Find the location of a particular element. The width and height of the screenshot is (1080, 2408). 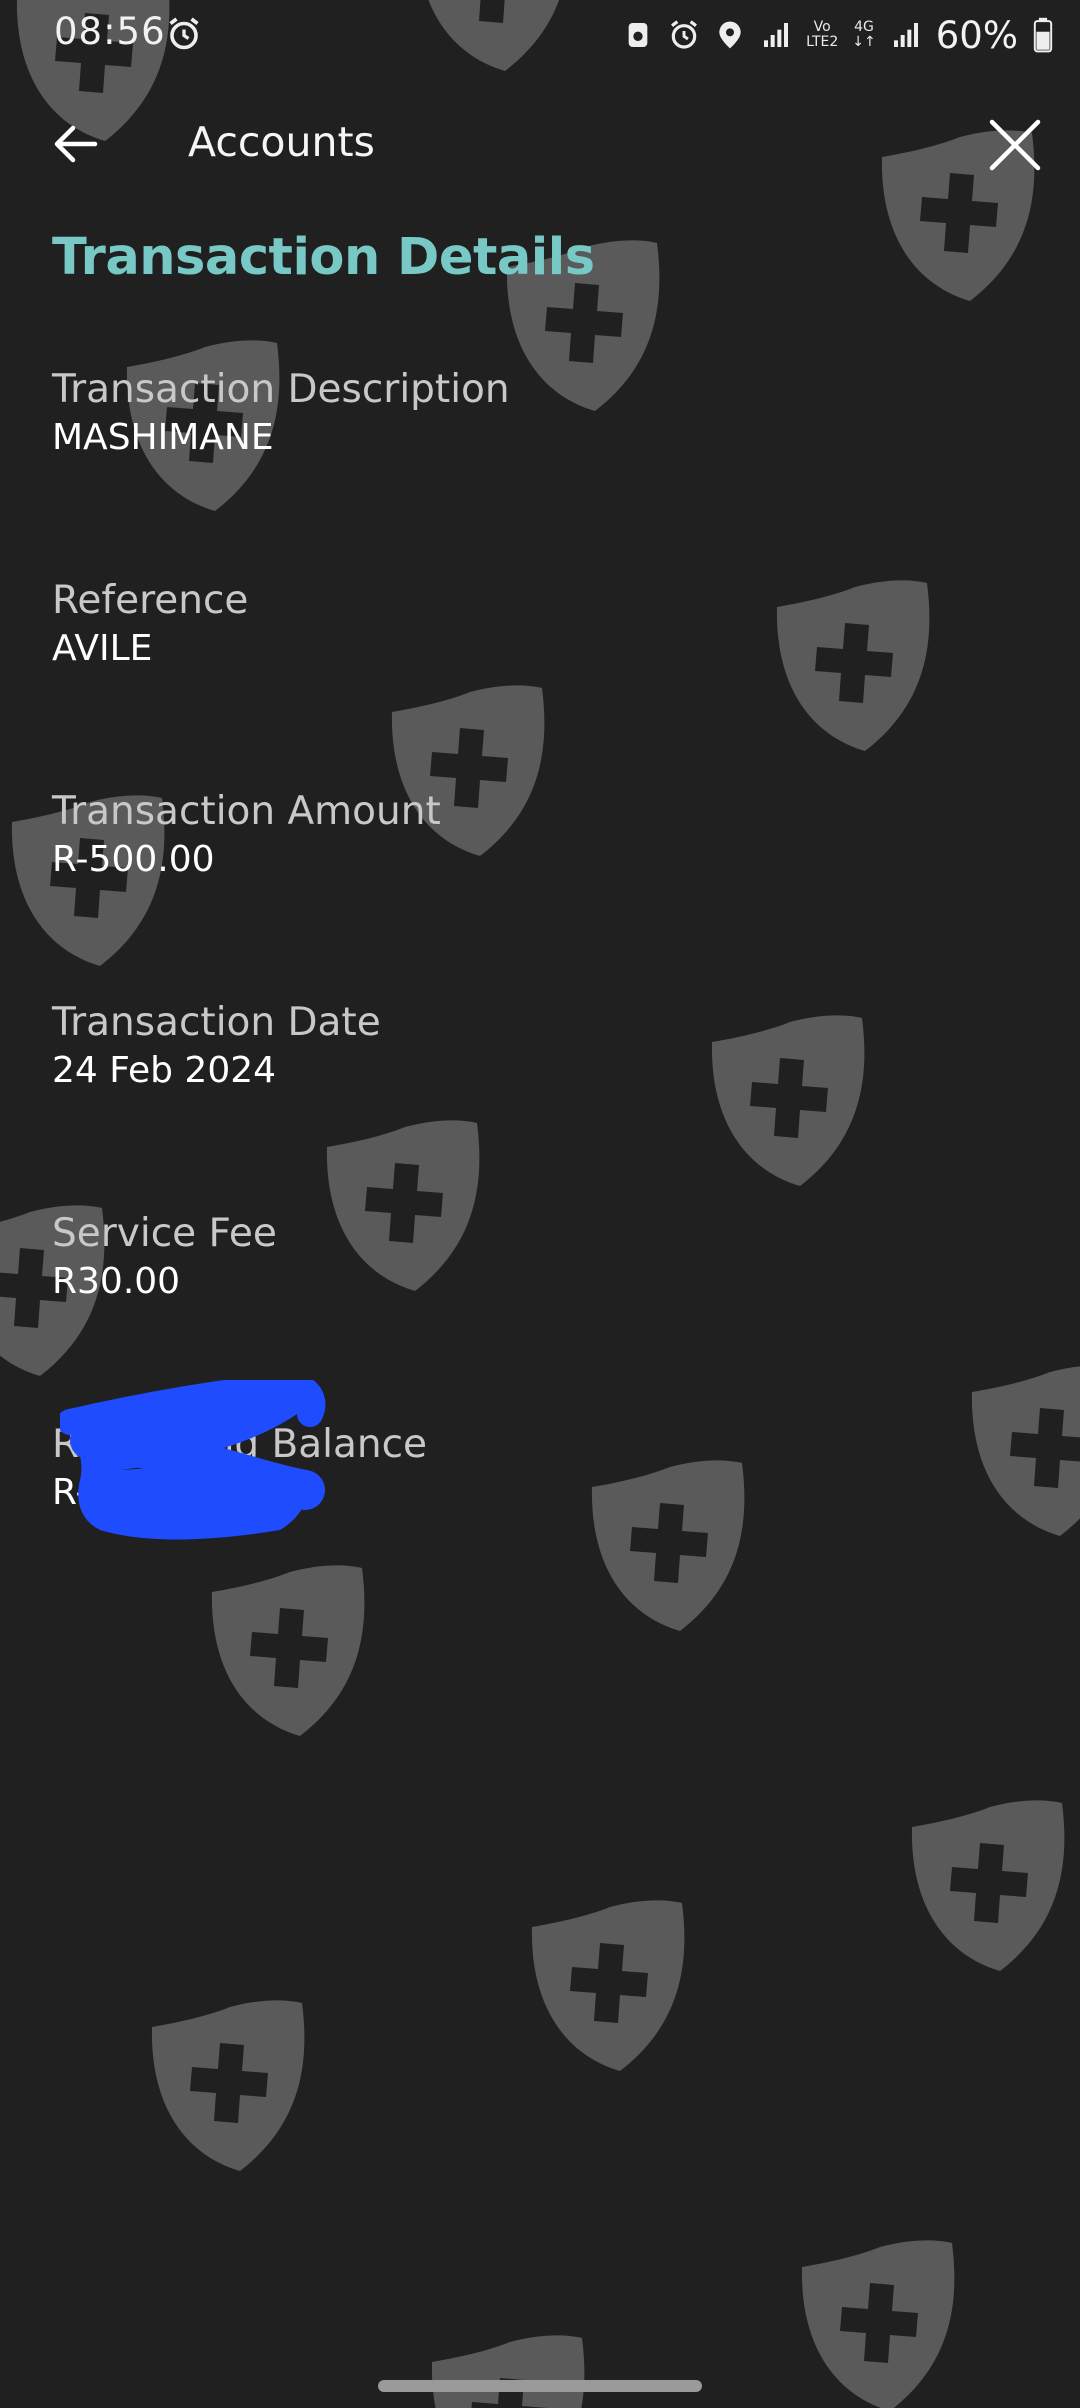

back-button is located at coordinates (75, 144).